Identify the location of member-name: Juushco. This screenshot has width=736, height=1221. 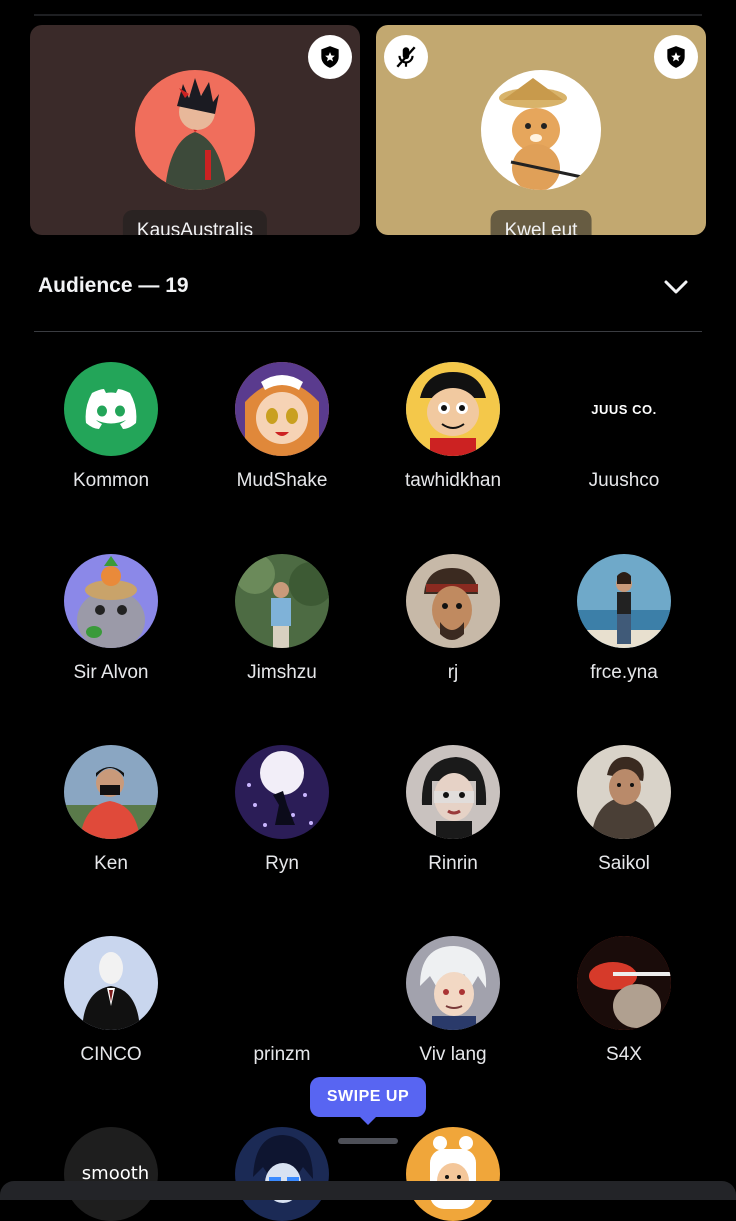
(624, 480).